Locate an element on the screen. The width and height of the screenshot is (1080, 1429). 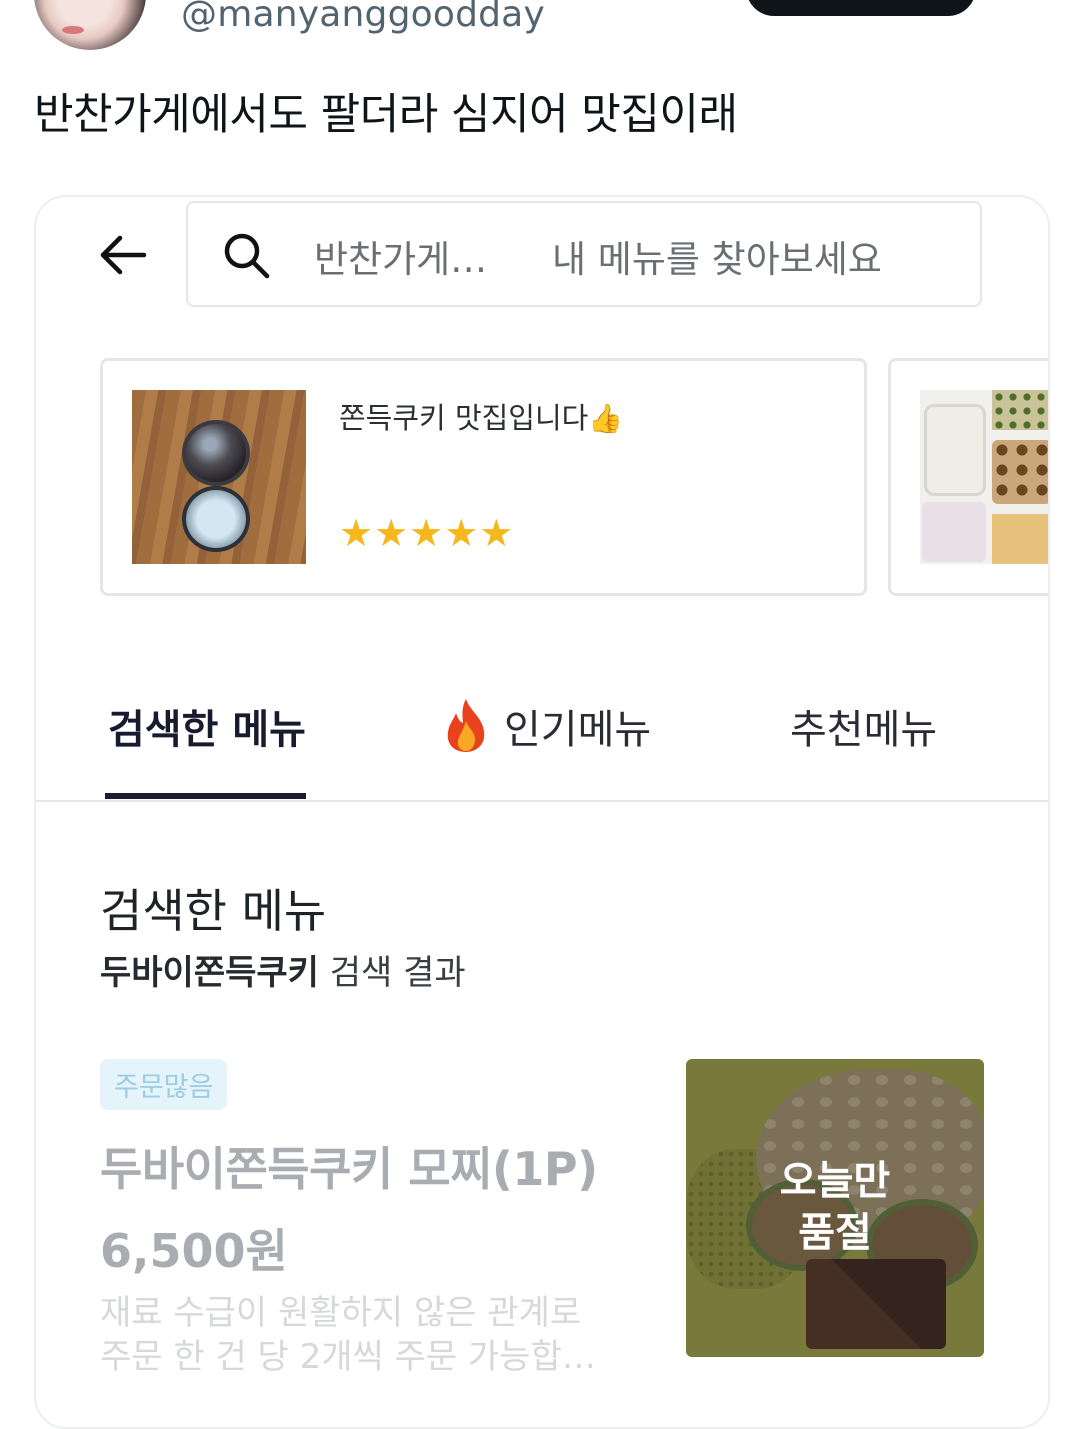
tweet-text: 반찬가게에서도 팔더라 심지어 맛집이래 is located at coordinates (386, 115).